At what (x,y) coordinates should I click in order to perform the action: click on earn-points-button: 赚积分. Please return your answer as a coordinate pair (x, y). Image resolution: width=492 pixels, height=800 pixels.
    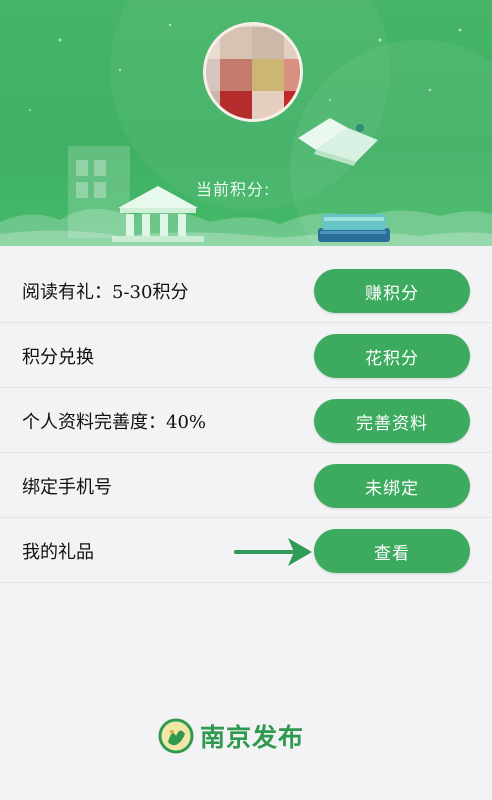
    Looking at the image, I should click on (392, 291).